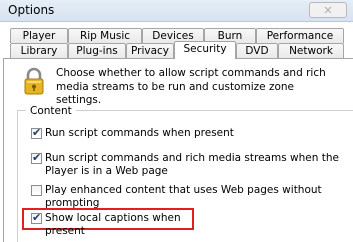 Image resolution: width=353 pixels, height=242 pixels. I want to click on window-title: Options, so click(31, 10).